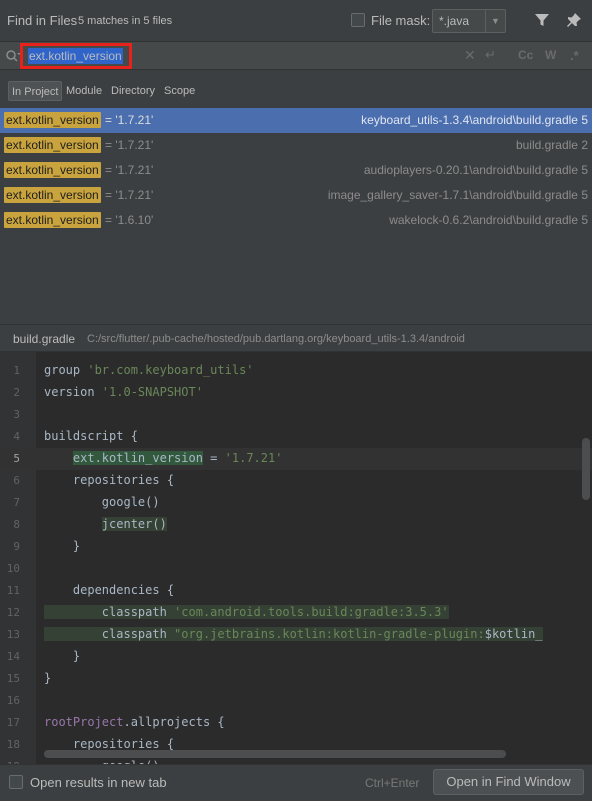 This screenshot has height=801, width=592. I want to click on line-number: 7, so click(16, 502).